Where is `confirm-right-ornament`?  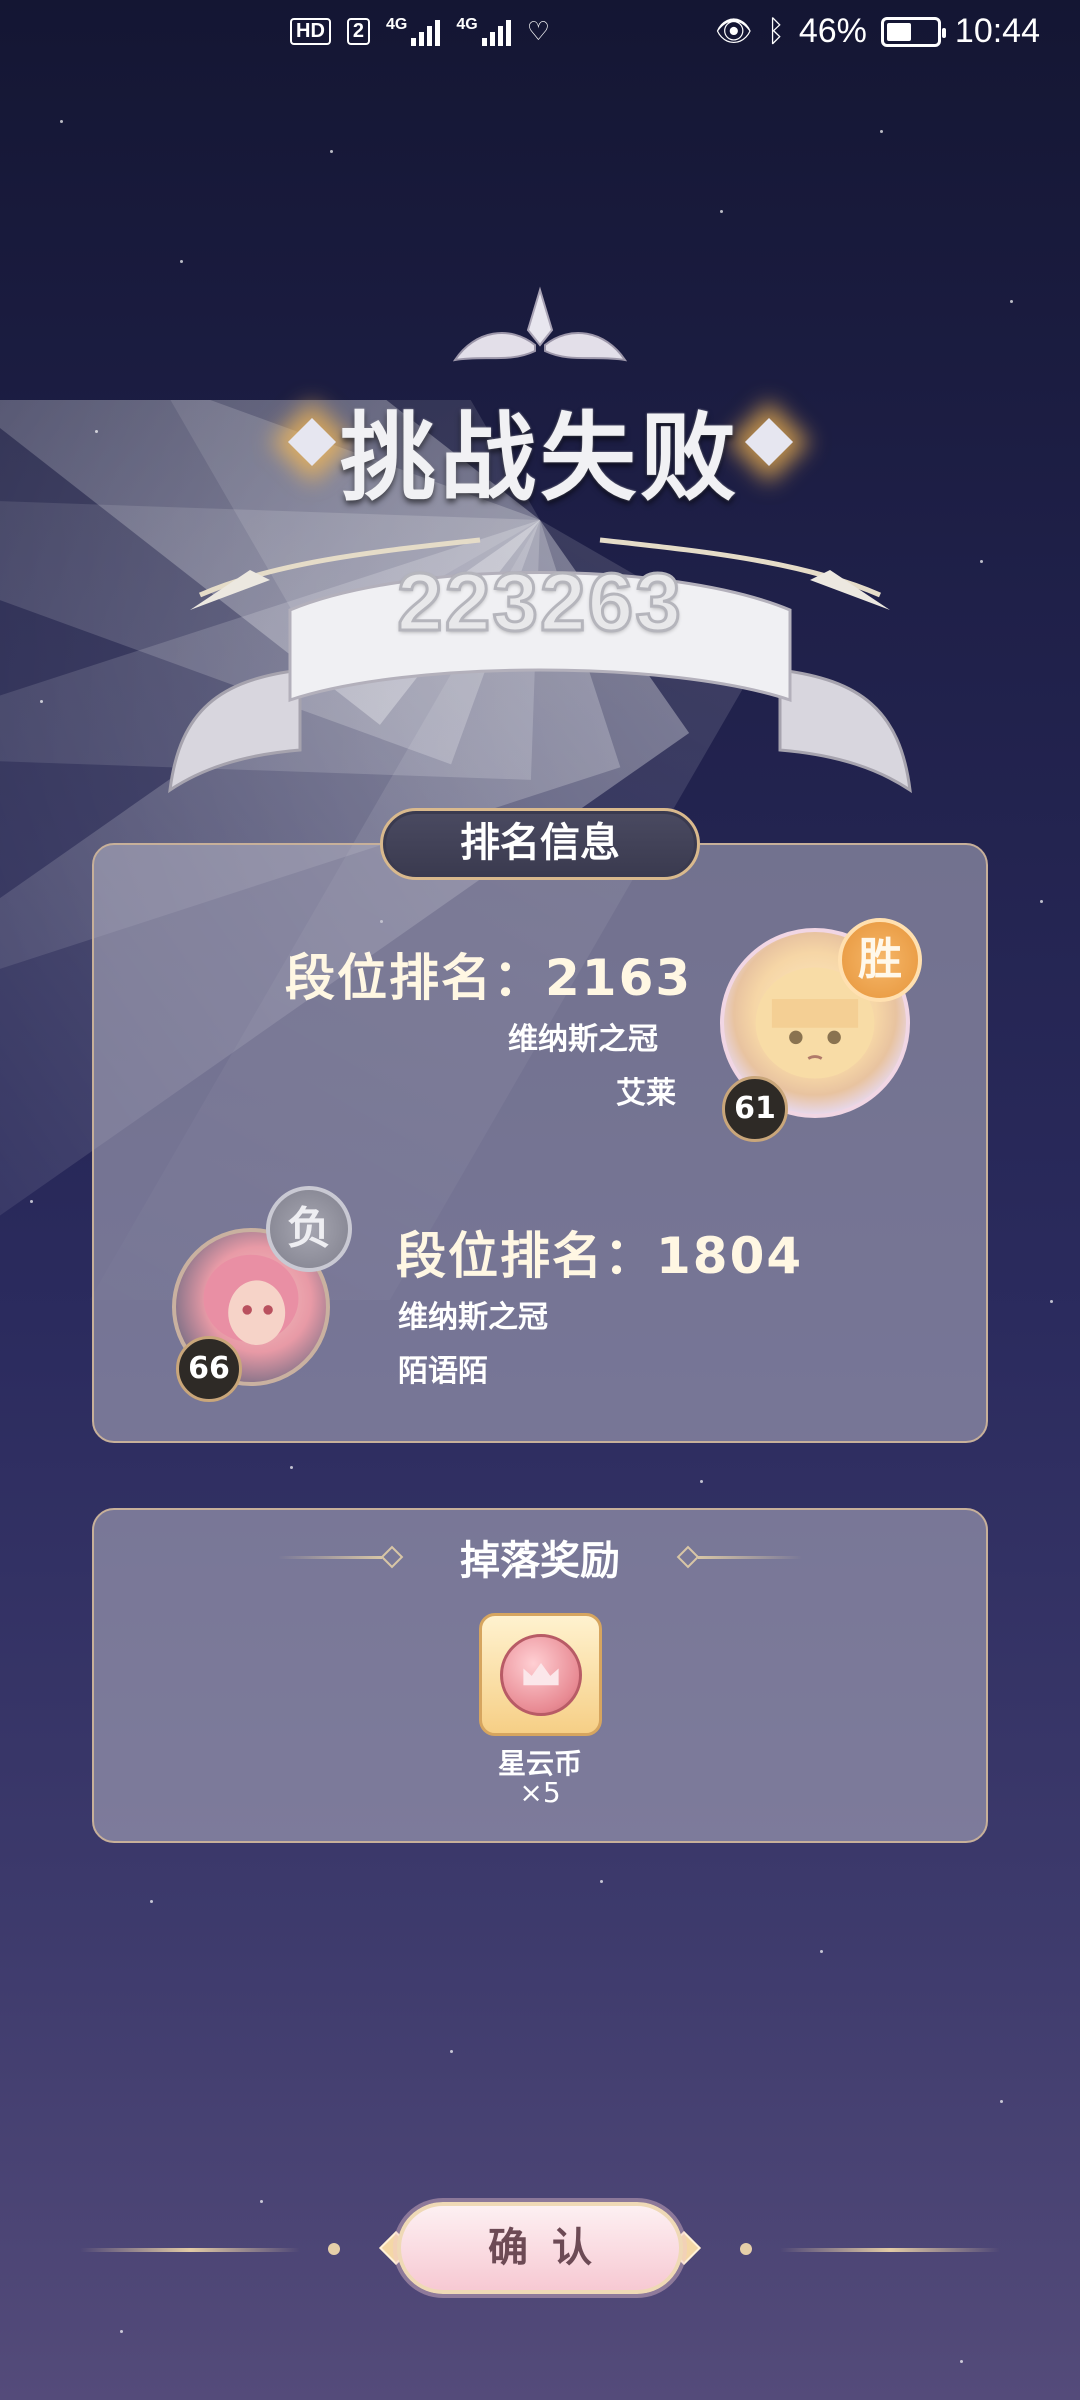
confirm-right-ornament is located at coordinates (890, 2250).